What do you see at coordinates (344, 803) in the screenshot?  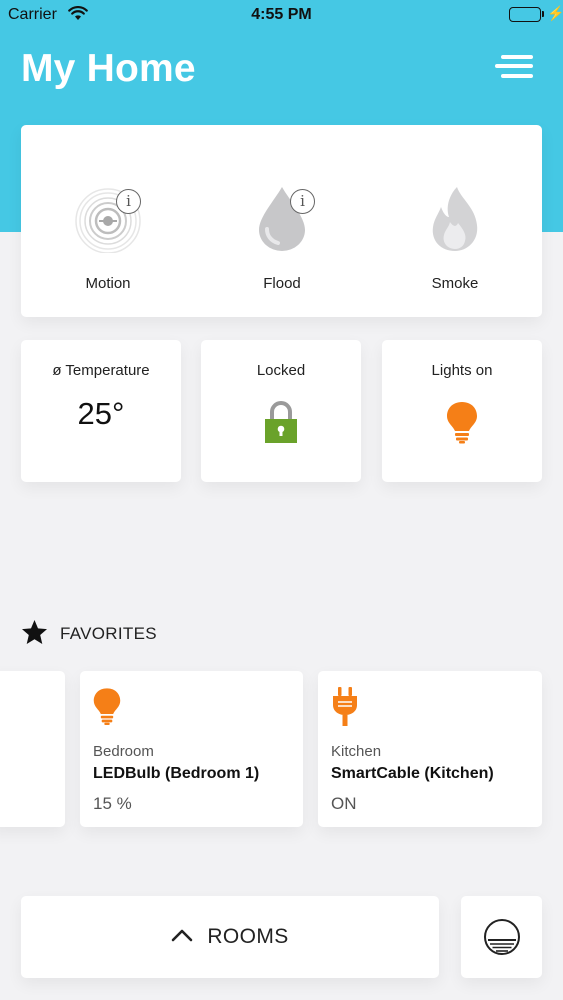 I see `favorite-device-value: ON` at bounding box center [344, 803].